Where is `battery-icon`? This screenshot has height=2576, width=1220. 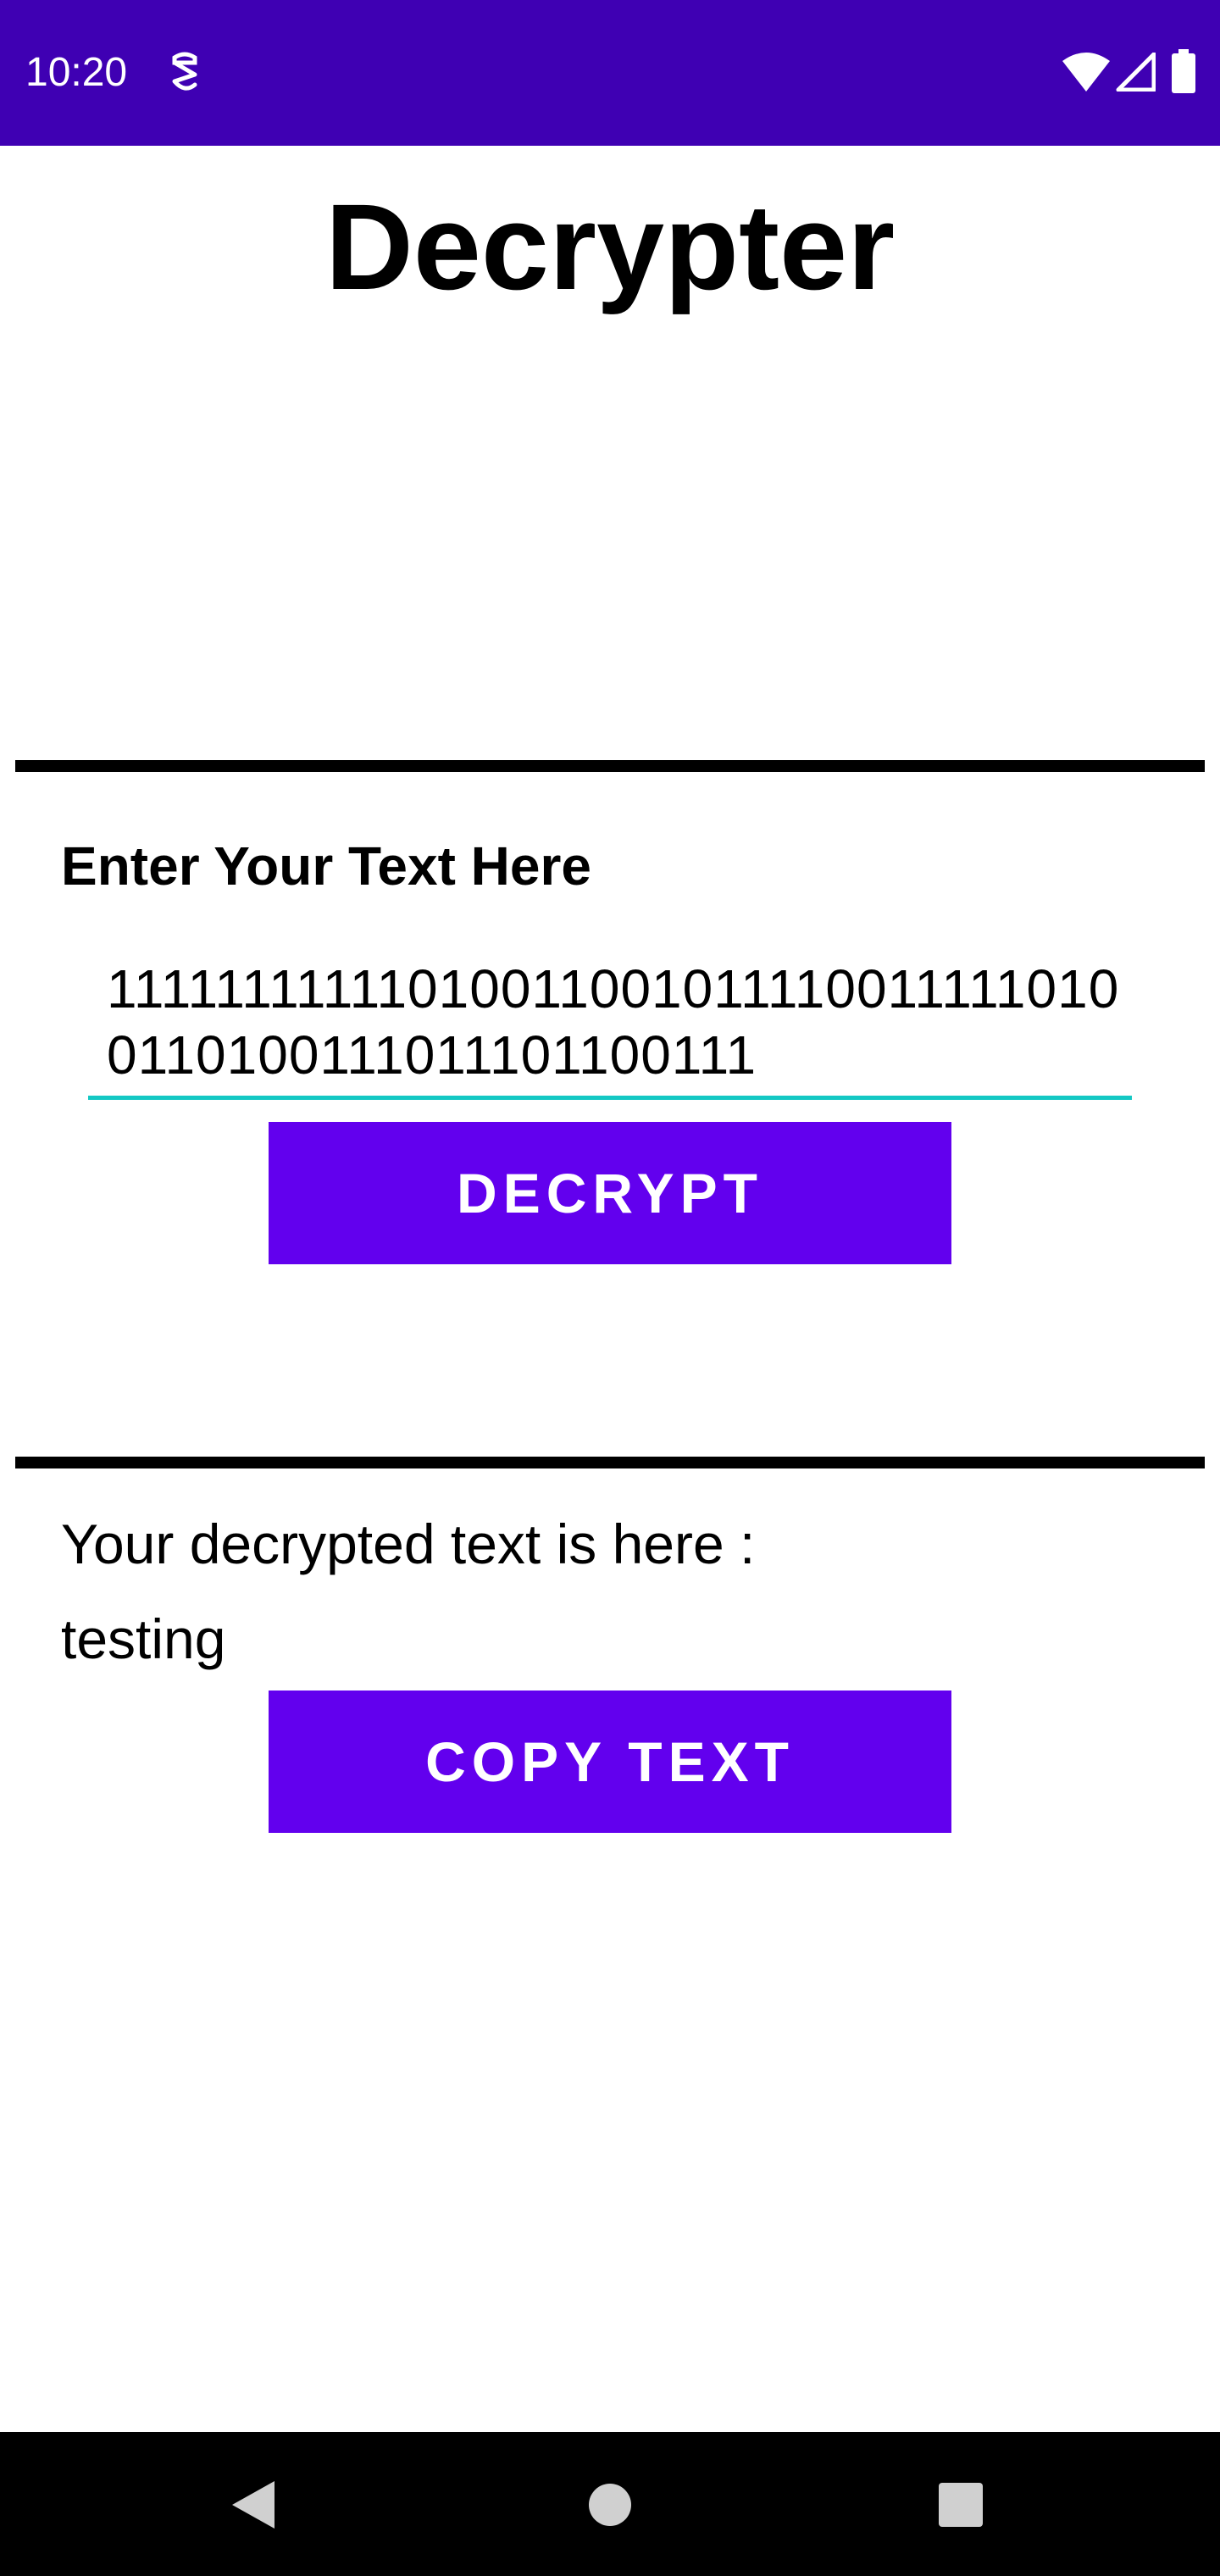
battery-icon is located at coordinates (1183, 71).